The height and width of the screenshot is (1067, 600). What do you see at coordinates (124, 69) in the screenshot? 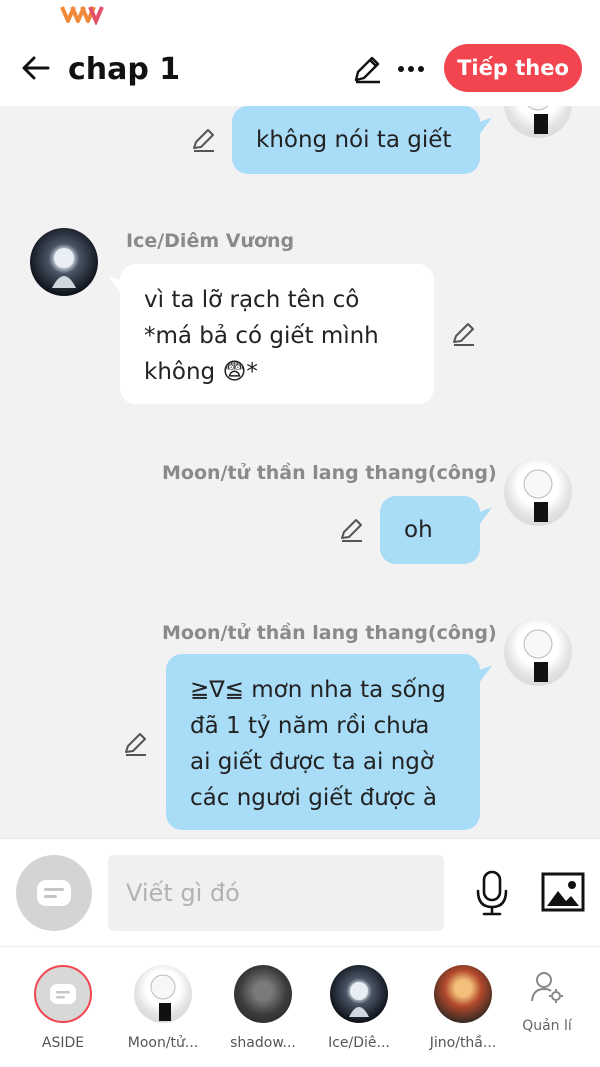
I see `chapter-title: chap 1` at bounding box center [124, 69].